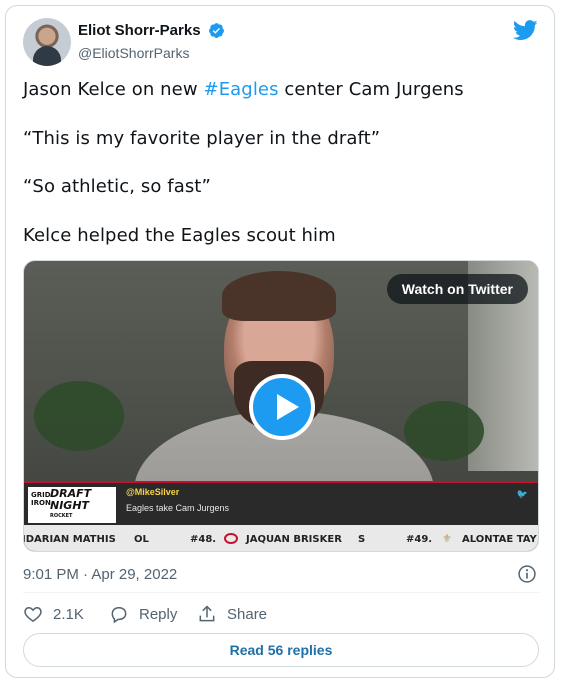 The width and height of the screenshot is (561, 683). I want to click on share-icon, so click(207, 613).